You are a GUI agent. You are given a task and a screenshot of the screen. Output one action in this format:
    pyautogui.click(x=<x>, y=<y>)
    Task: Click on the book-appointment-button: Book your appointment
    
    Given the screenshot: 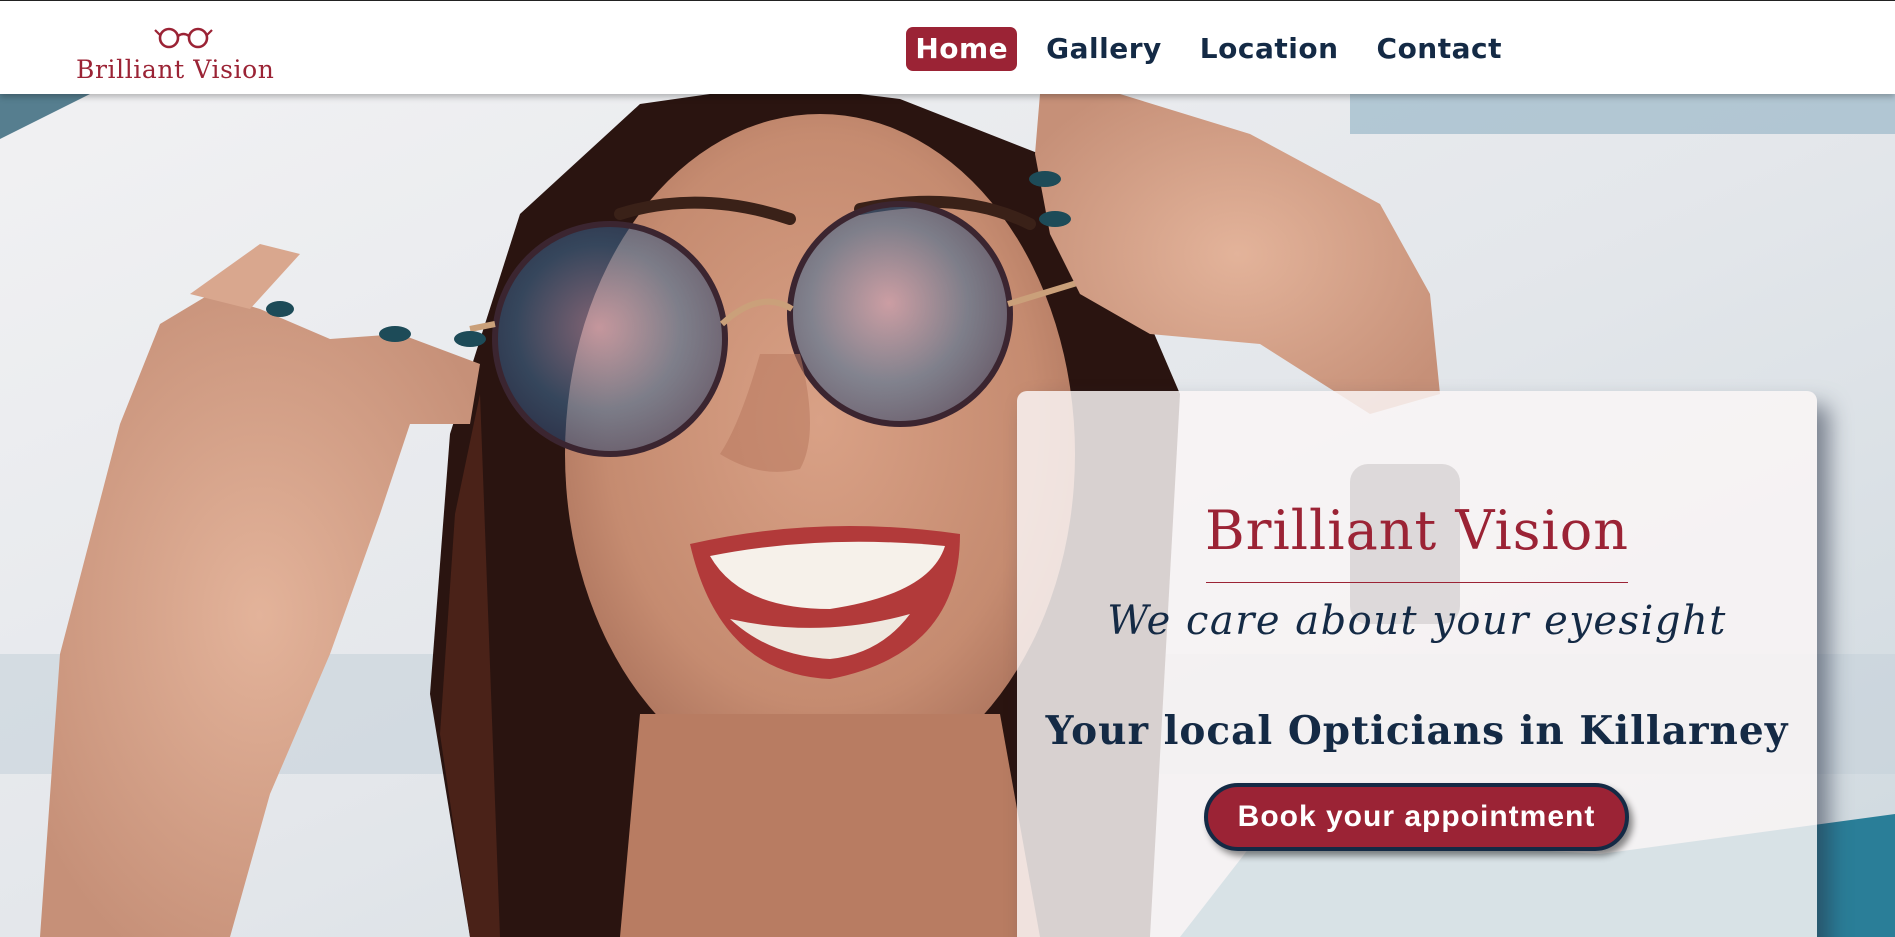 What is the action you would take?
    pyautogui.click(x=1416, y=817)
    